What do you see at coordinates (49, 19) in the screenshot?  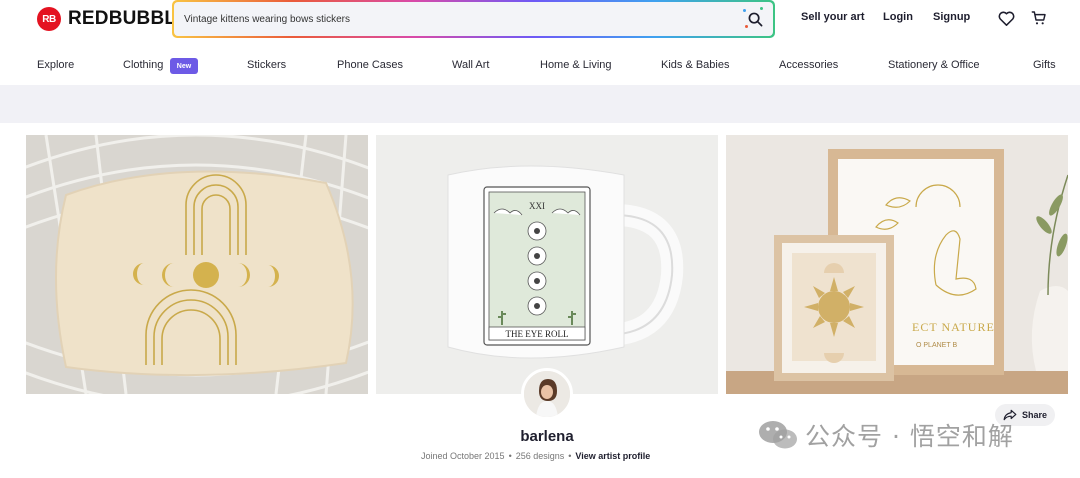 I see `logo-mark: RB` at bounding box center [49, 19].